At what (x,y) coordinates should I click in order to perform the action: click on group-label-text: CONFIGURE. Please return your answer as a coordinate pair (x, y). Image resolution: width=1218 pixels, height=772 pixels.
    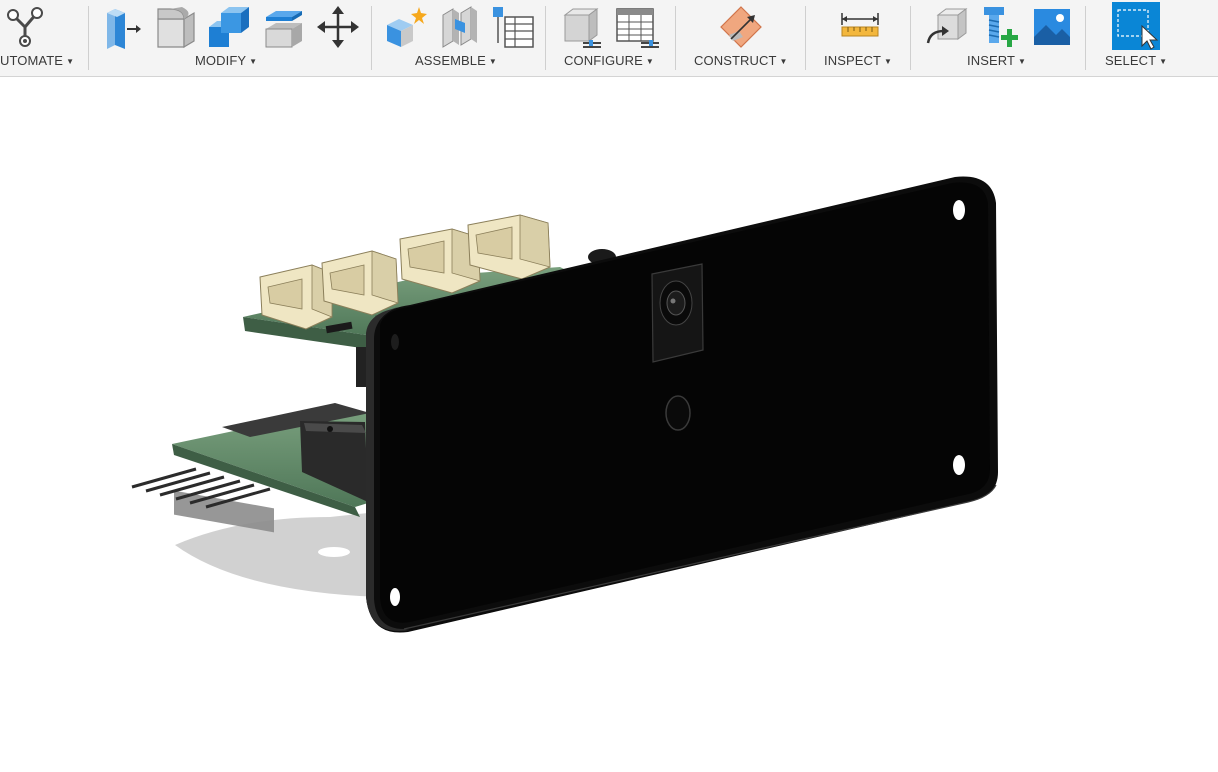
    Looking at the image, I should click on (603, 60).